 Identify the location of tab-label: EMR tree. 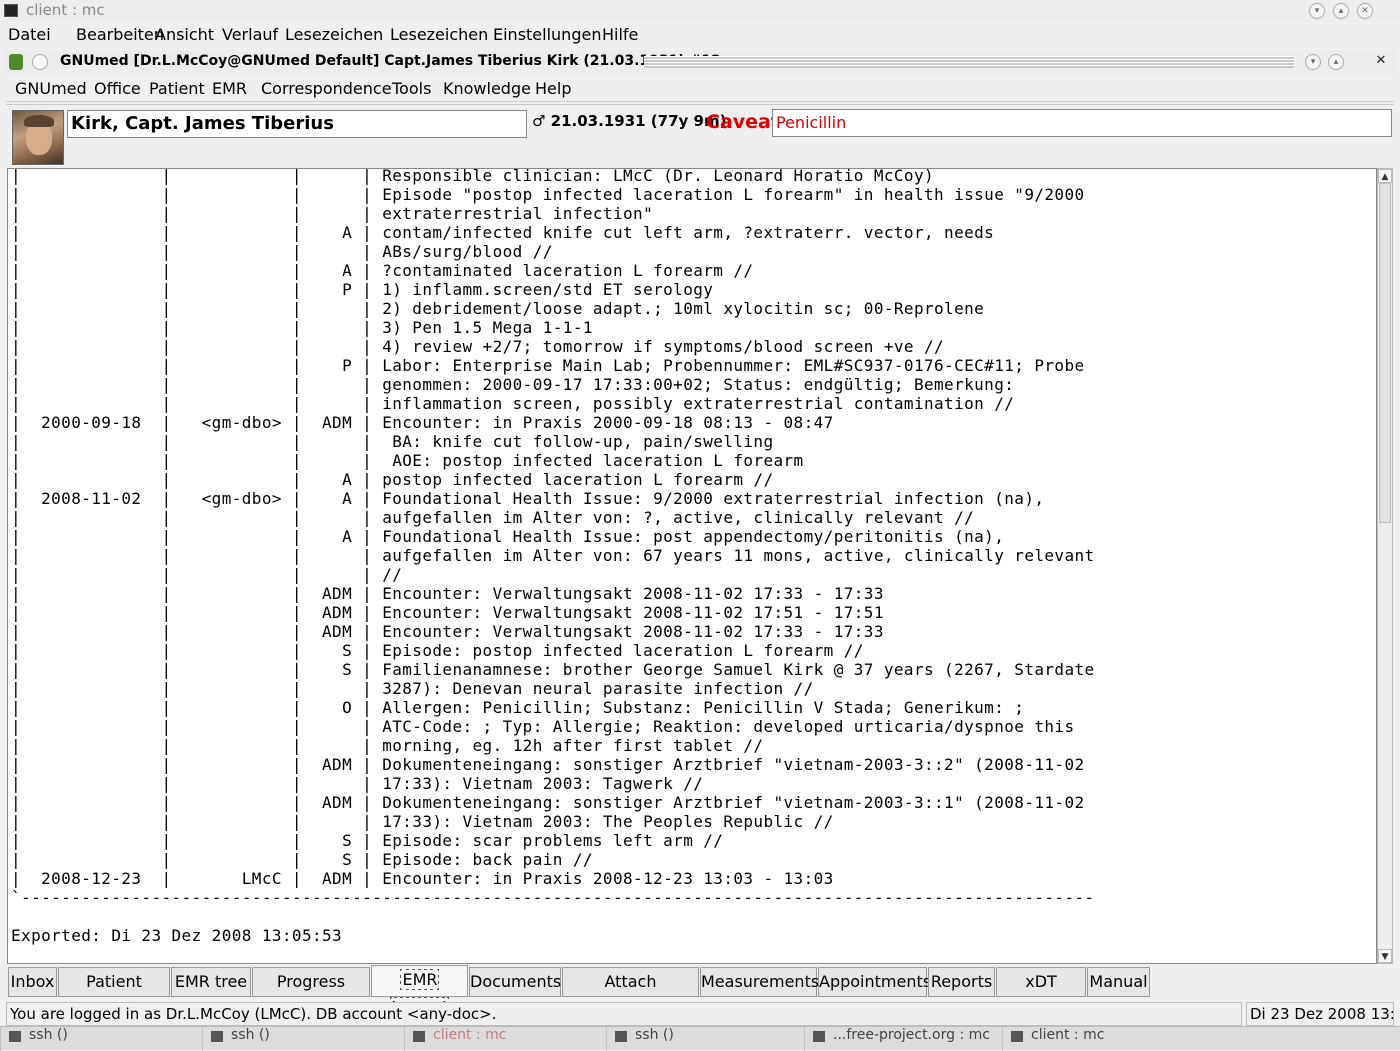
(211, 981).